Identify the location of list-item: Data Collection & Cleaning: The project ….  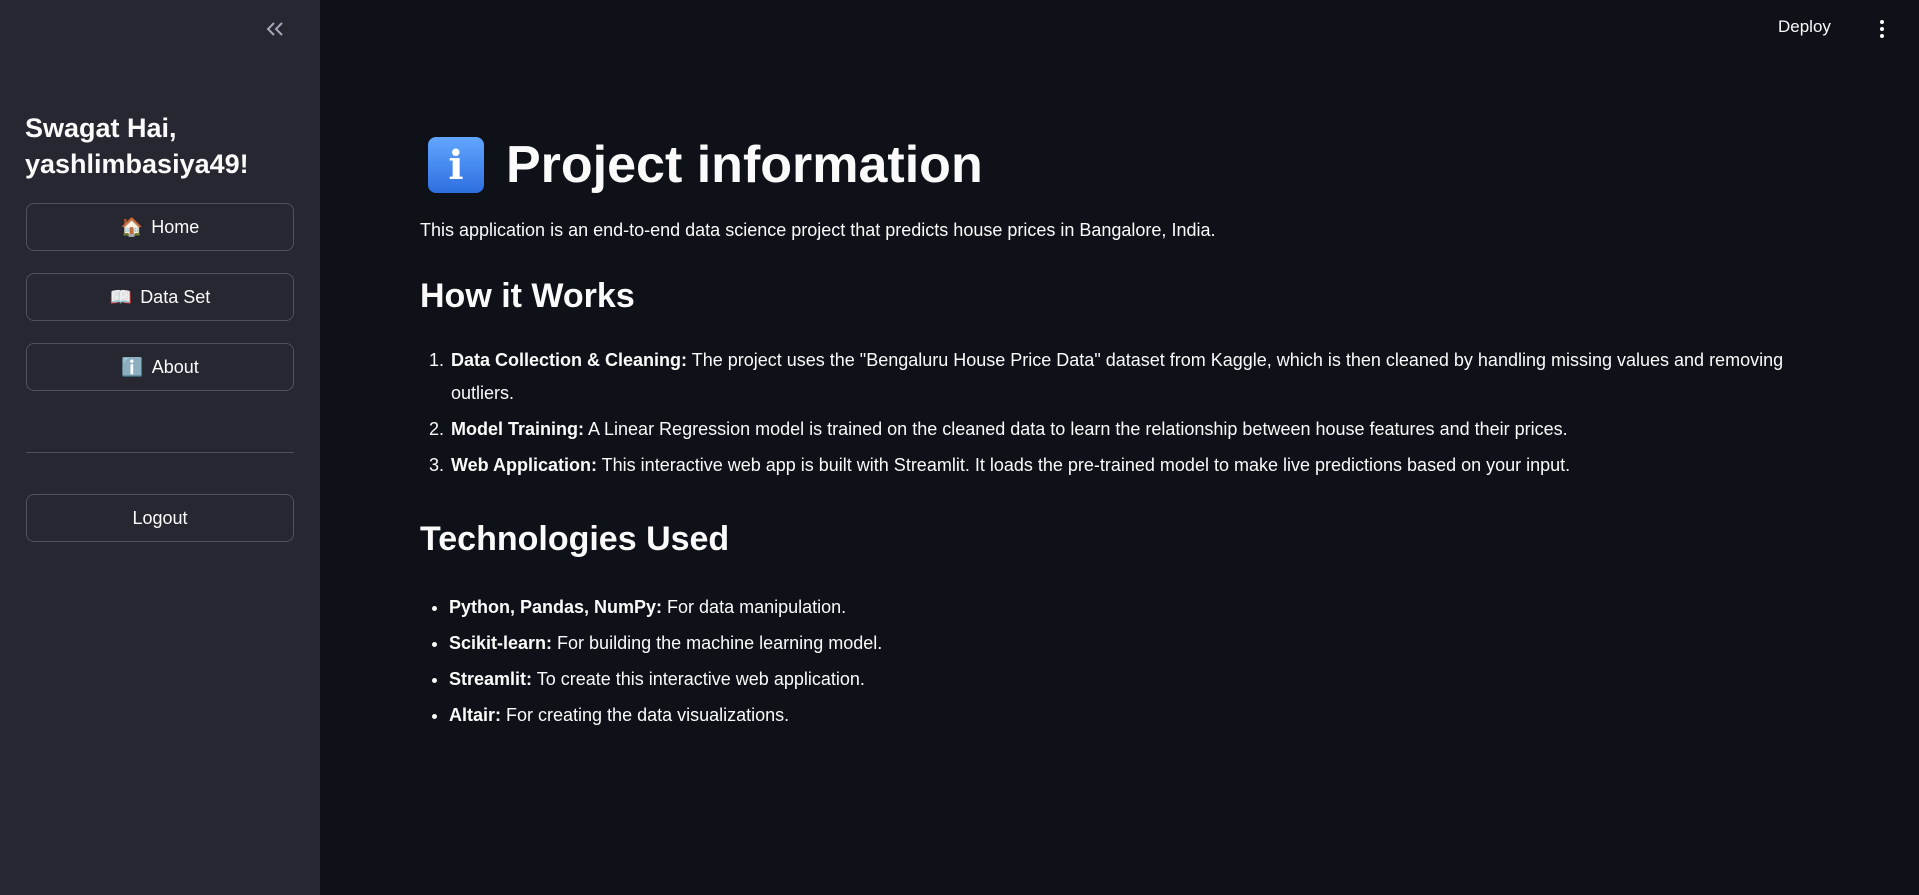
(1124, 377).